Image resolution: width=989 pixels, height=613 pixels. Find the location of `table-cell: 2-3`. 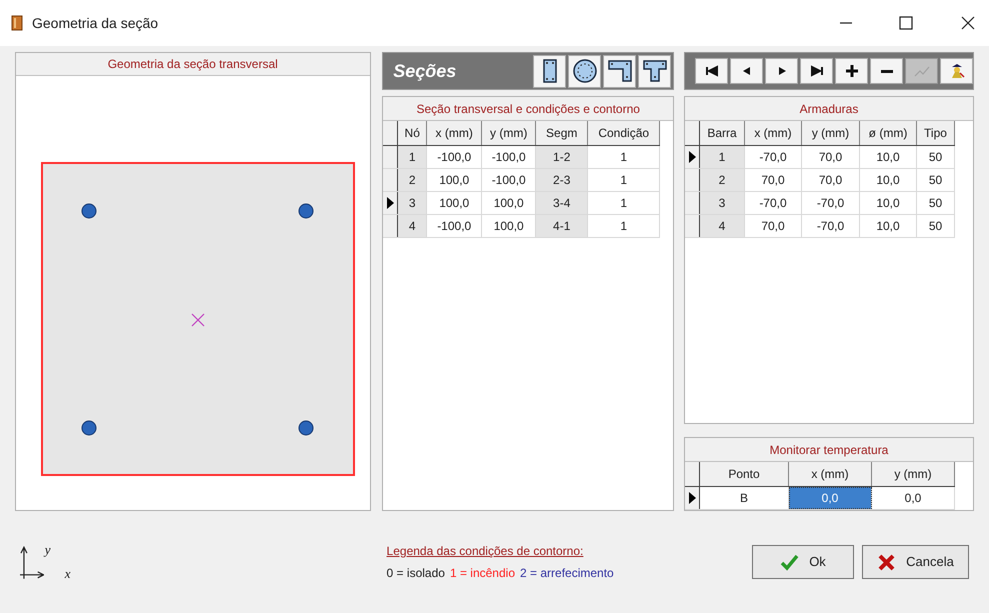

table-cell: 2-3 is located at coordinates (562, 180).